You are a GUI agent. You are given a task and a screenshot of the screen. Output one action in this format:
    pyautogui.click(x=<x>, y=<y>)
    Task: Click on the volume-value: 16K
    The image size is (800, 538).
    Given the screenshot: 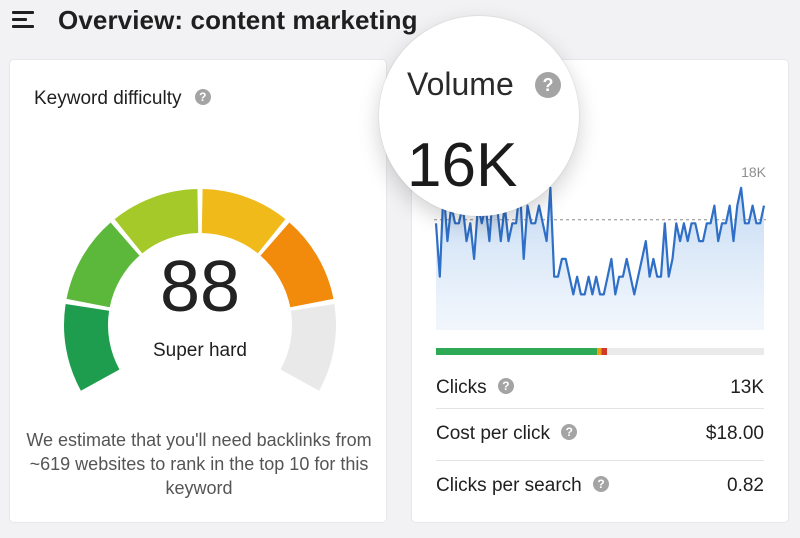 What is the action you would take?
    pyautogui.click(x=462, y=165)
    